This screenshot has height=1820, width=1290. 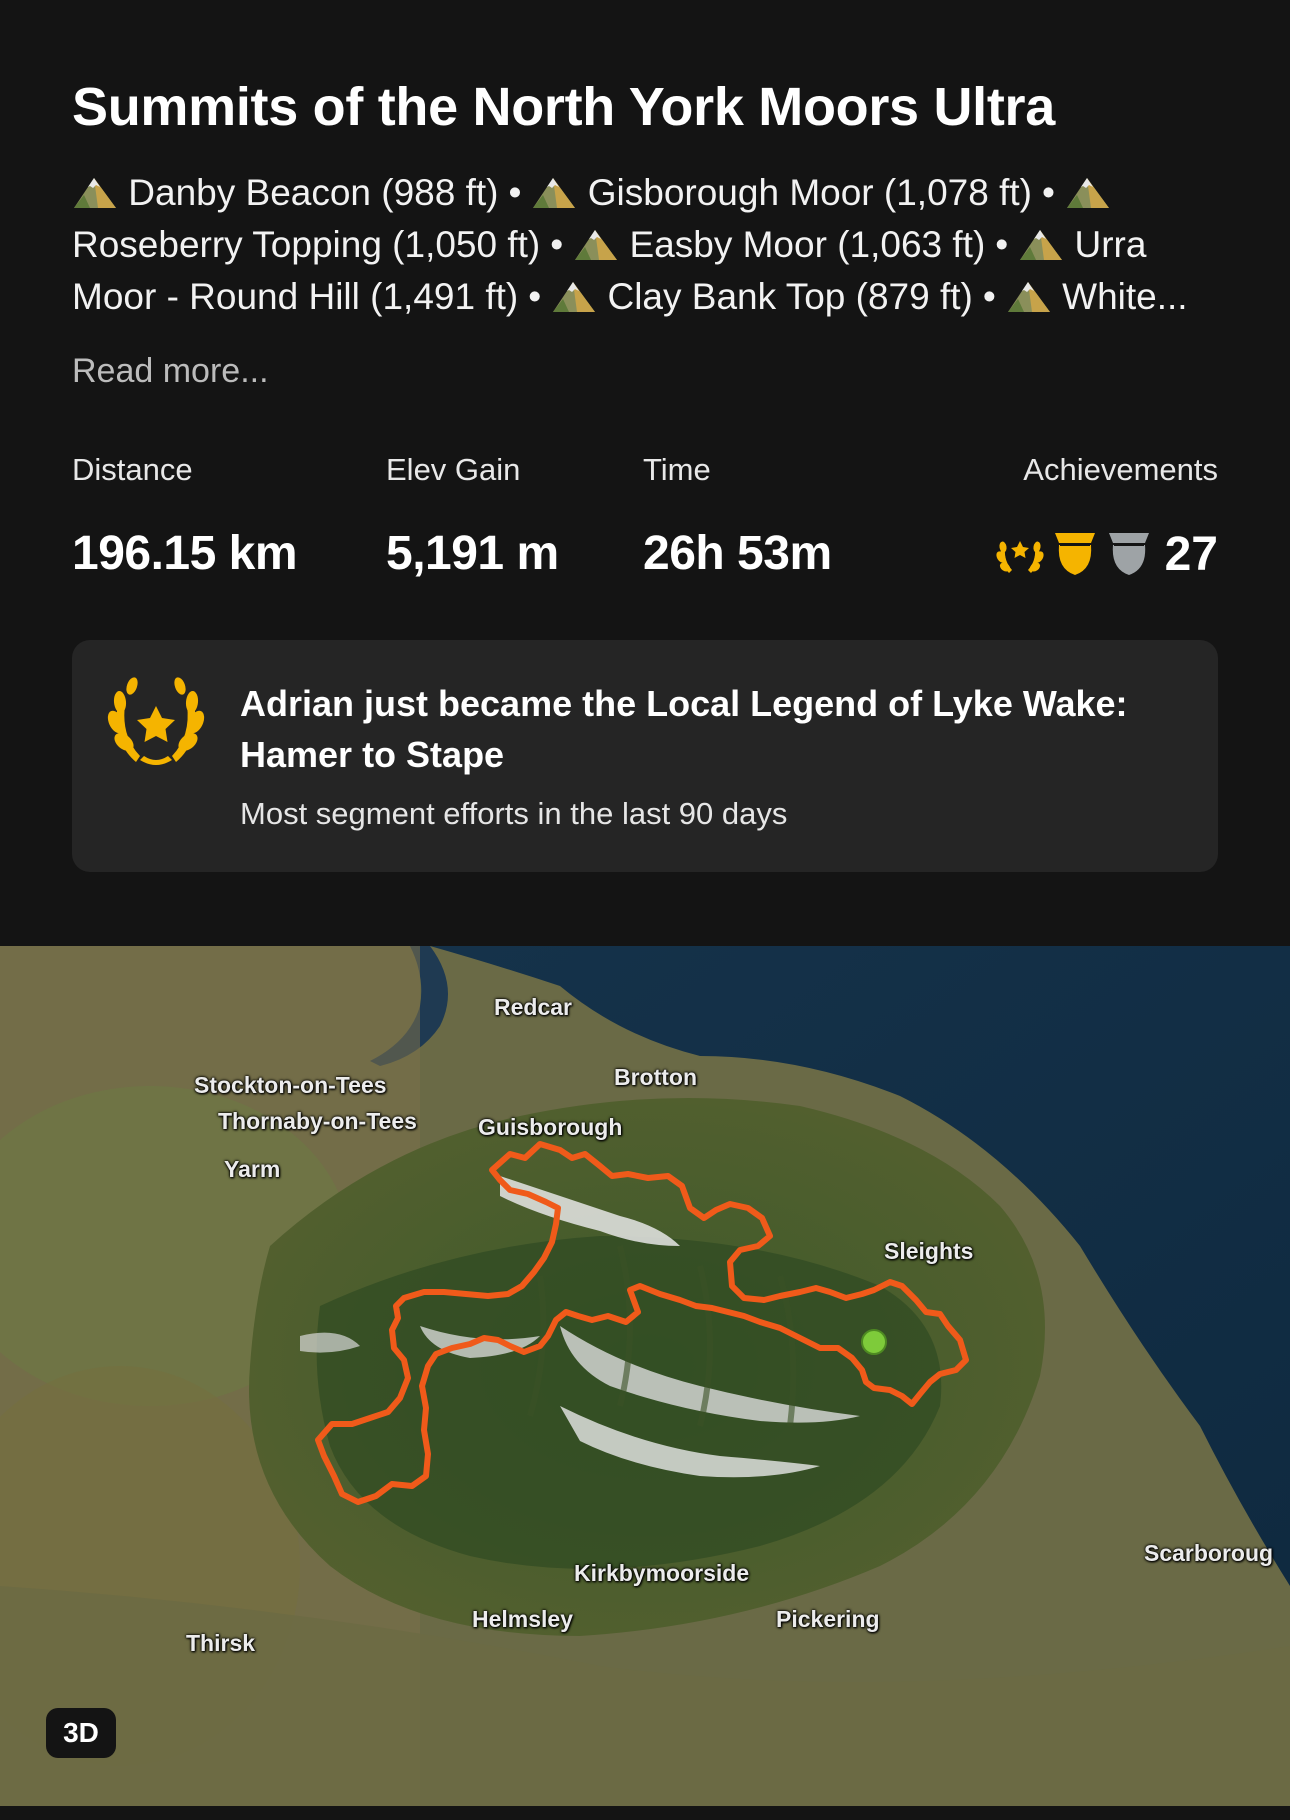 I want to click on stat-value: 26h 53m, so click(x=737, y=553).